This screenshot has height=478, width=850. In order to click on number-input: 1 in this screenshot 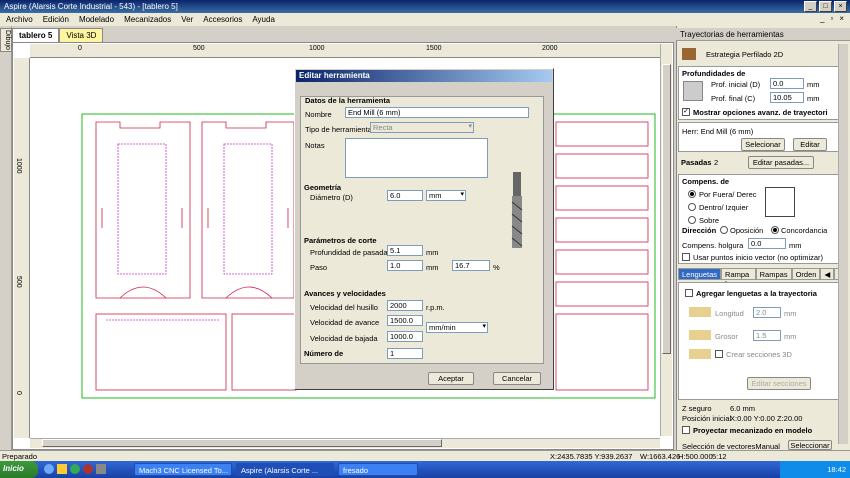, I will do `click(405, 353)`.